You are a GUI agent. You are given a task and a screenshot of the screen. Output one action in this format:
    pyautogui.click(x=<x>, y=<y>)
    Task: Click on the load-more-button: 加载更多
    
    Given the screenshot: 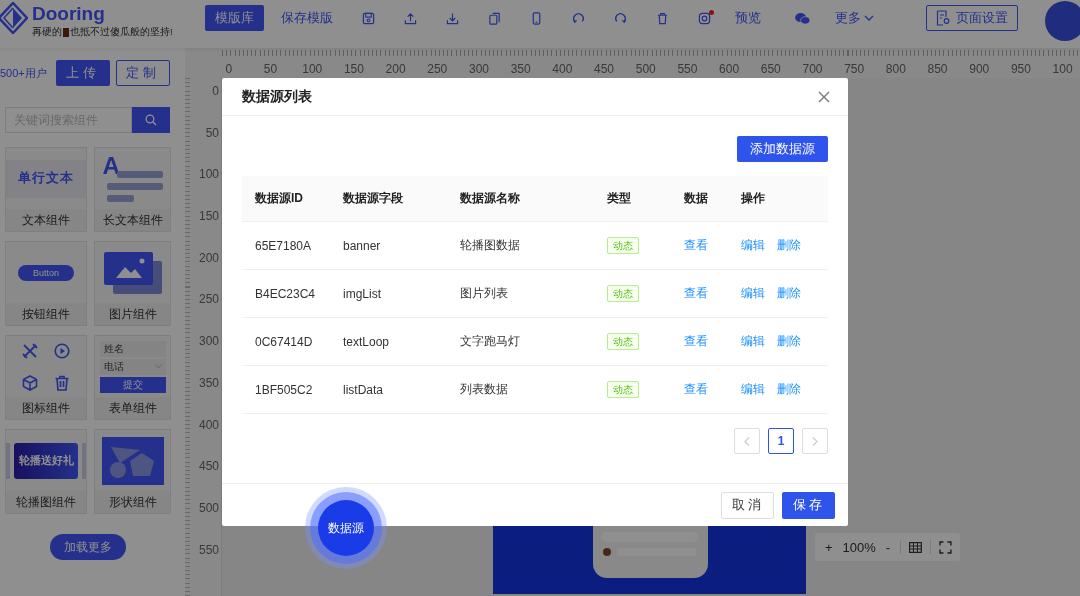 What is the action you would take?
    pyautogui.click(x=88, y=547)
    